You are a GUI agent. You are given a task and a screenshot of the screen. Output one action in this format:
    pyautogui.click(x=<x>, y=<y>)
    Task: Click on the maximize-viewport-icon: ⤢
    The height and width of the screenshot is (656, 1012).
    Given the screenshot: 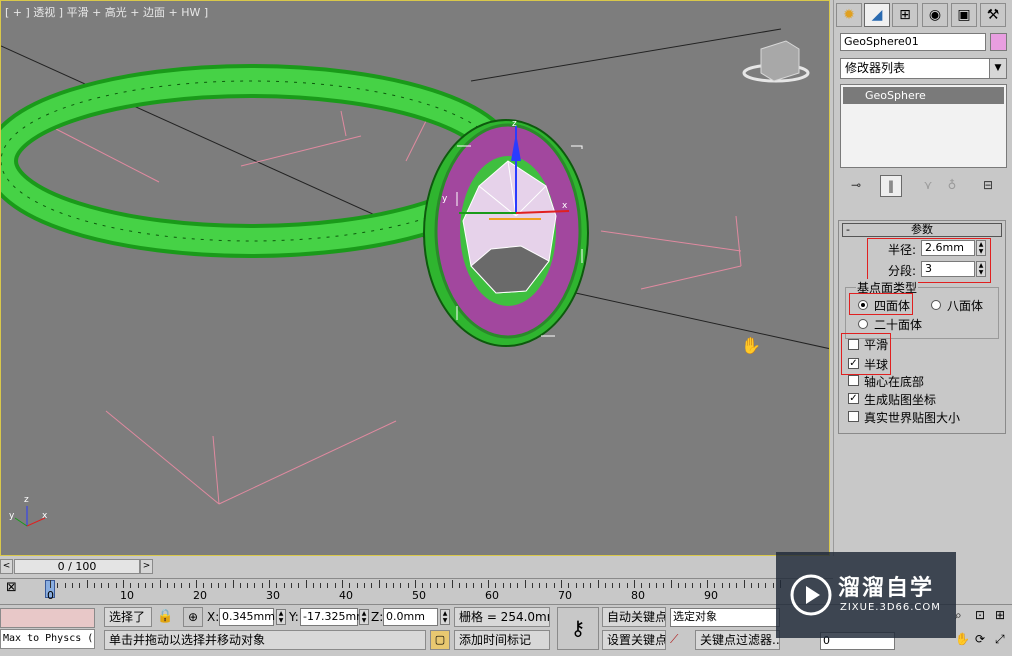 What is the action you would take?
    pyautogui.click(x=1000, y=639)
    